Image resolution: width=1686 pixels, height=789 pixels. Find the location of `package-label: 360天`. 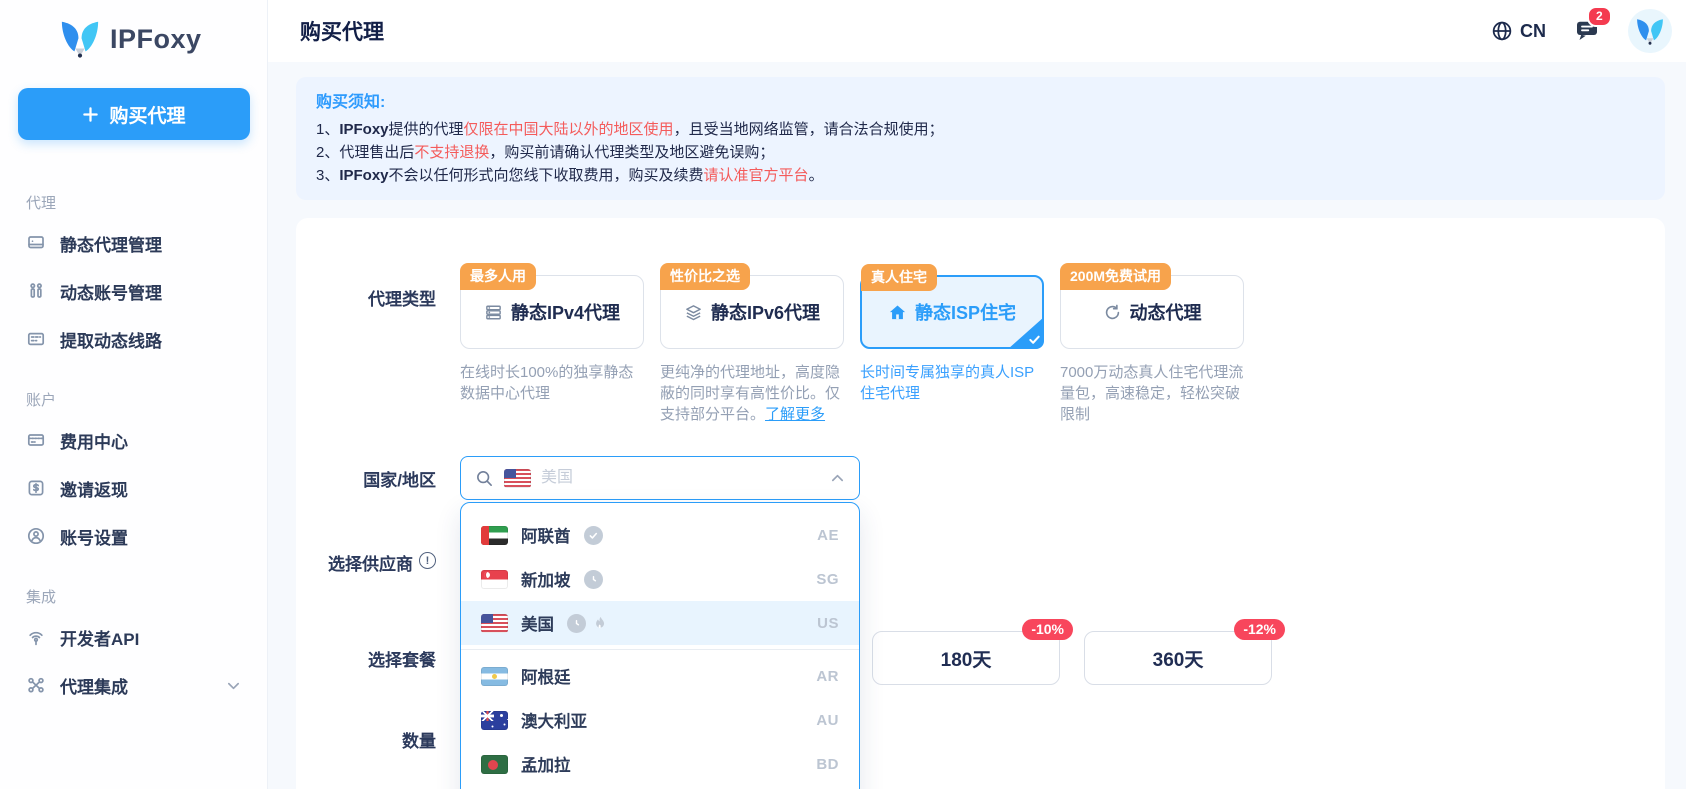

package-label: 360天 is located at coordinates (1178, 660).